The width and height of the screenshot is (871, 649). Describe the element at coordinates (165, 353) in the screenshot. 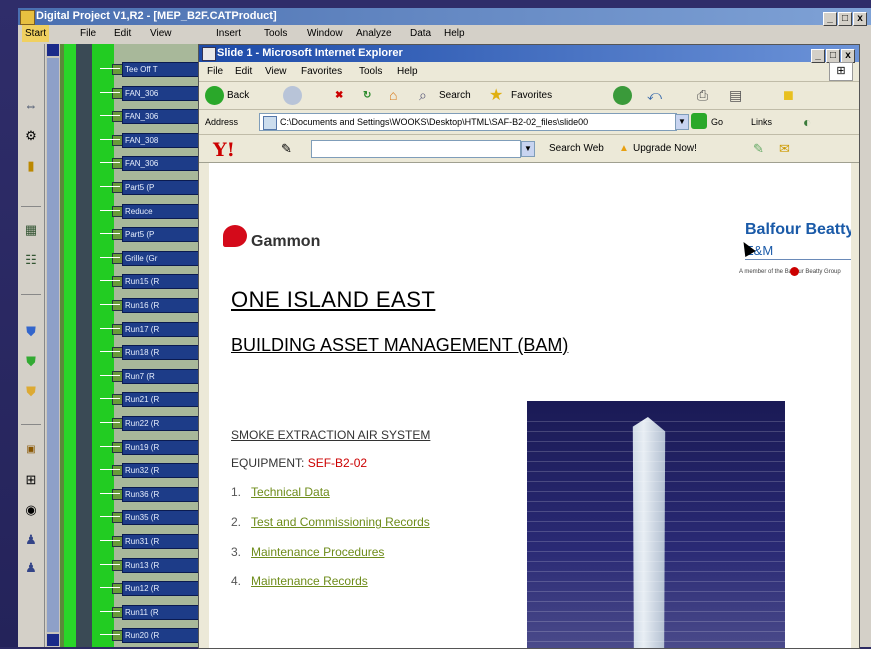

I see `tree-item: Run18 (R` at that location.